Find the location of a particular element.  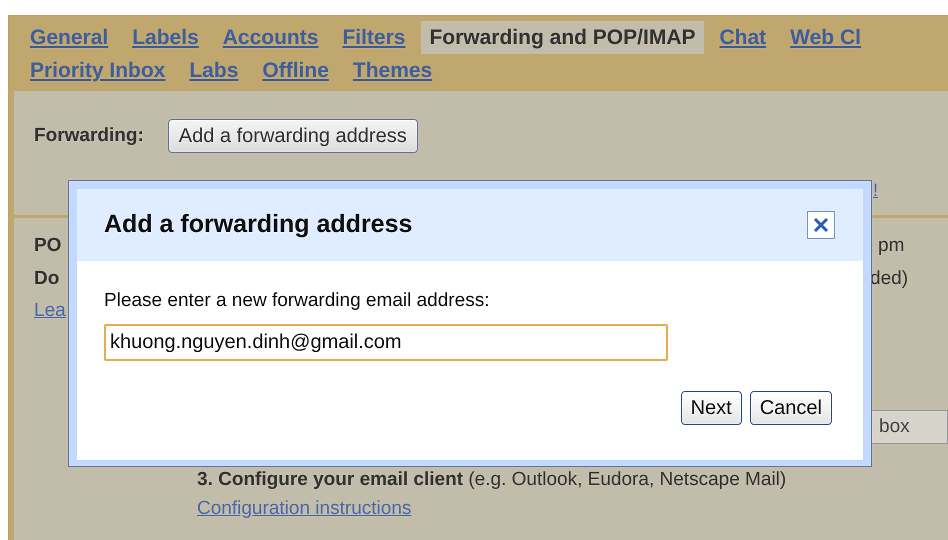

learn-more-link: Lea is located at coordinates (50, 311).